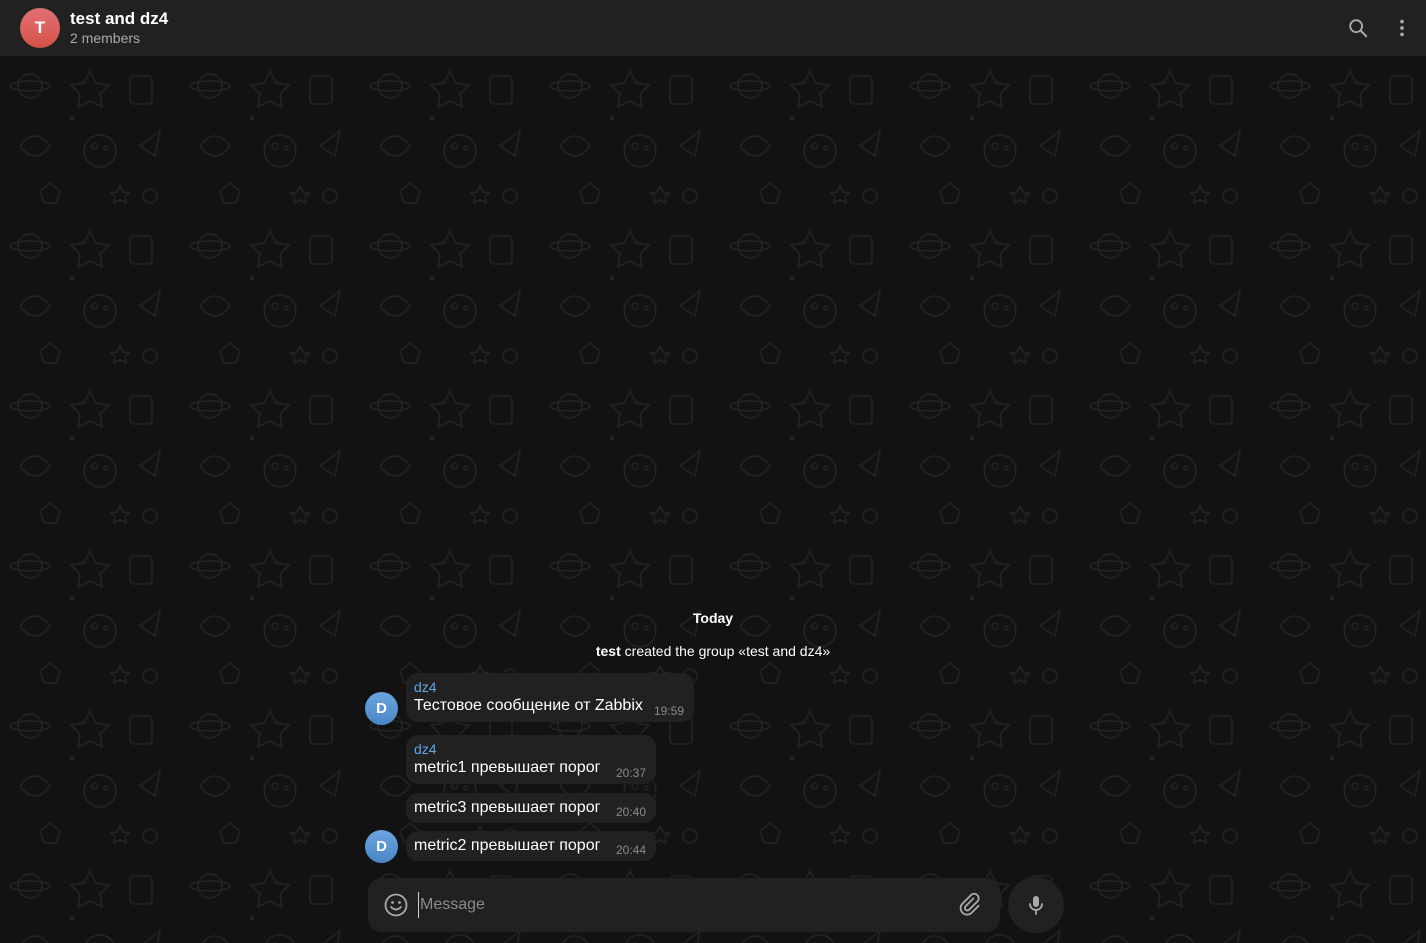 The height and width of the screenshot is (943, 1426). I want to click on message-composer, so click(684, 905).